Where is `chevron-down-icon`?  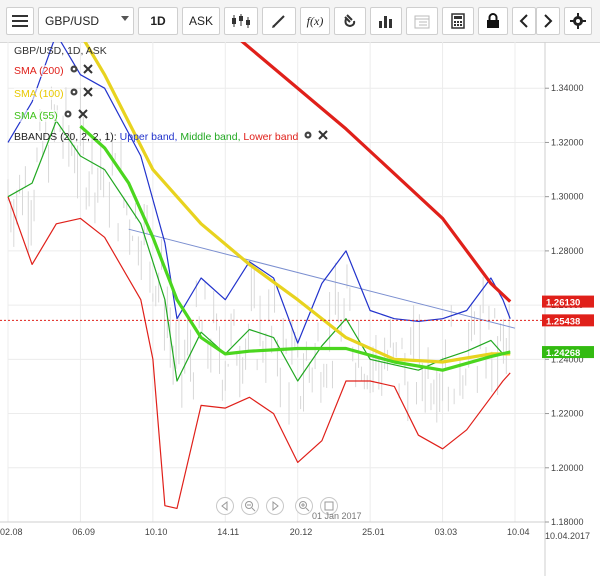 chevron-down-icon is located at coordinates (125, 18).